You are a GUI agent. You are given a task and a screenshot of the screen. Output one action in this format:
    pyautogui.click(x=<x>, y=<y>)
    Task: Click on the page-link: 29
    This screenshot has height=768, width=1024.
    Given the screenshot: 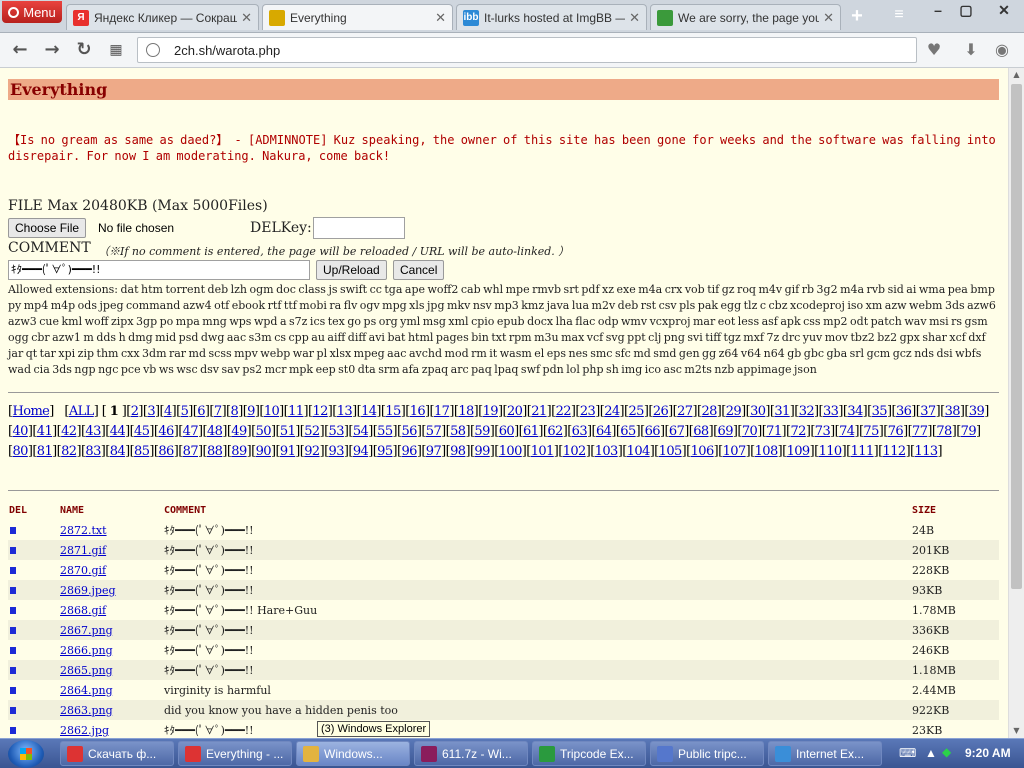 What is the action you would take?
    pyautogui.click(x=734, y=411)
    